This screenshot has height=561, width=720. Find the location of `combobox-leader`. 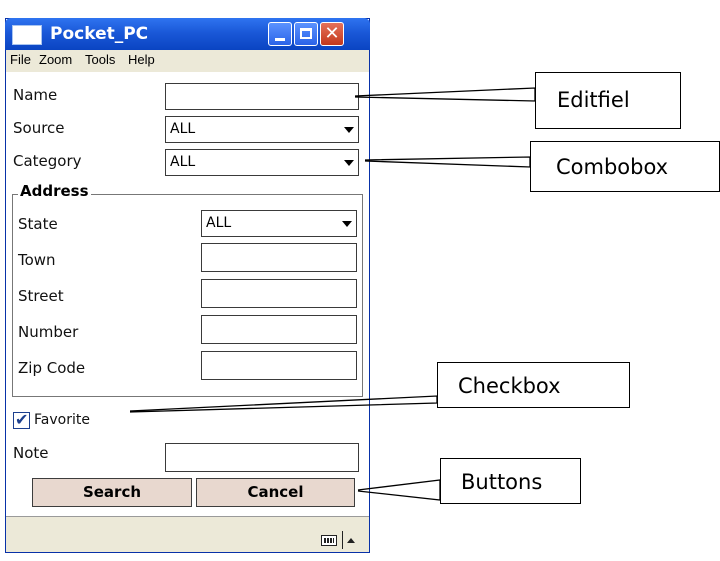

combobox-leader is located at coordinates (447, 162).